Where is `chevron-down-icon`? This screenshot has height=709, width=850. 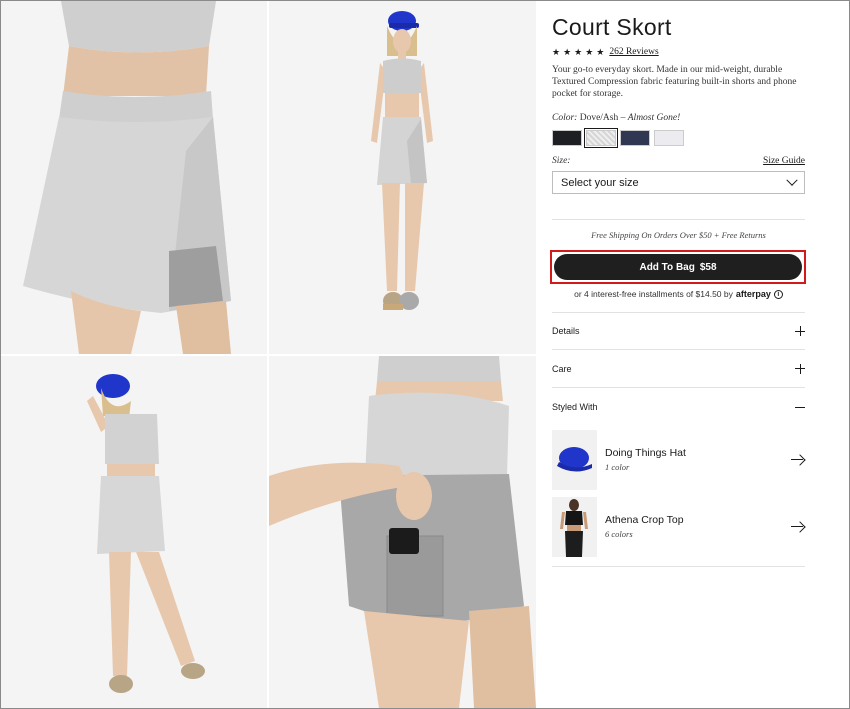 chevron-down-icon is located at coordinates (792, 180).